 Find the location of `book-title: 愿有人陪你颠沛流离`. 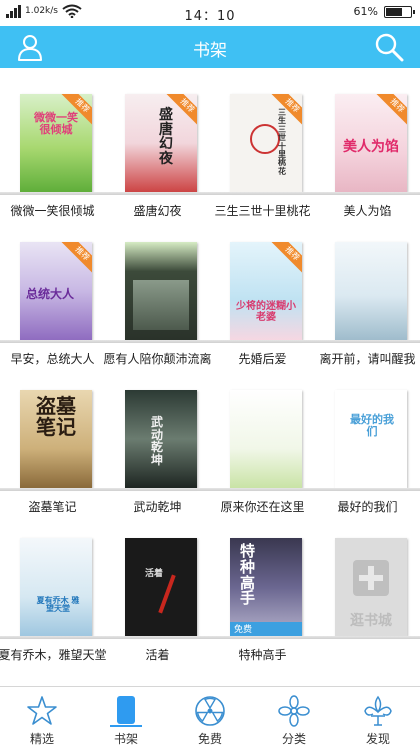

book-title: 愿有人陪你颠沛流离 is located at coordinates (157, 359).